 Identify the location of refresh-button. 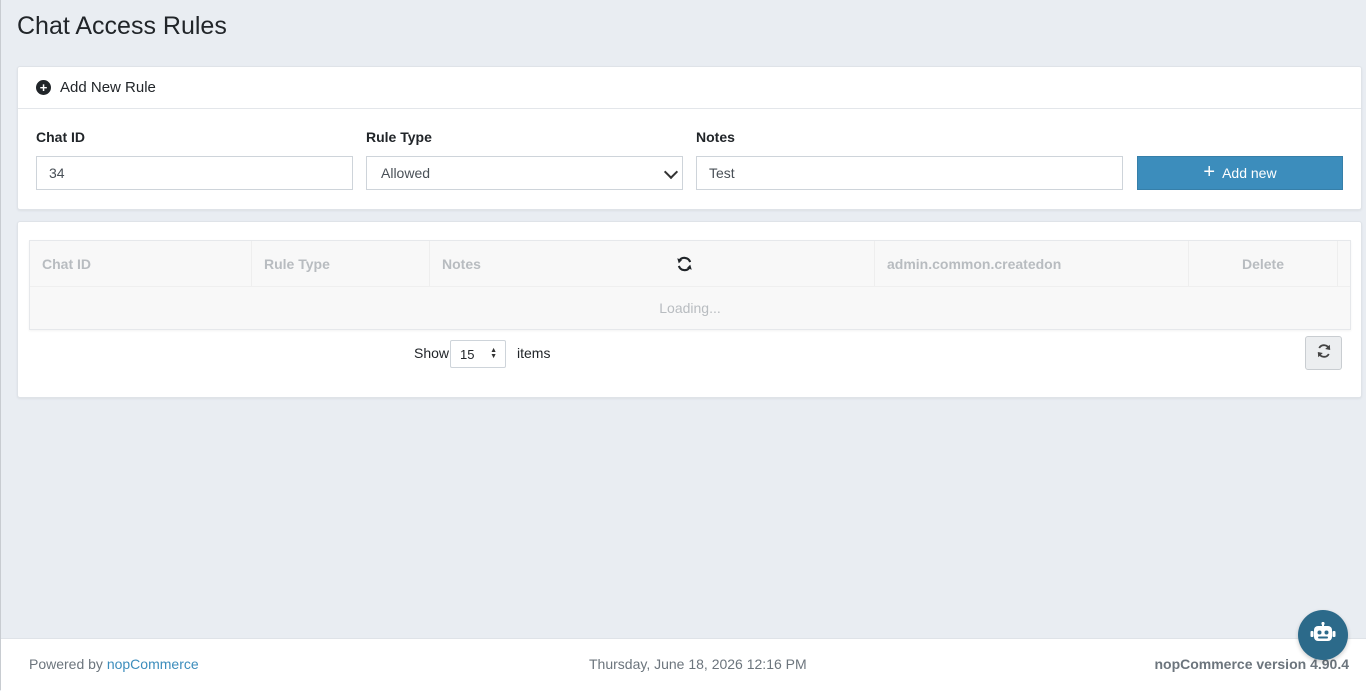
(1323, 353).